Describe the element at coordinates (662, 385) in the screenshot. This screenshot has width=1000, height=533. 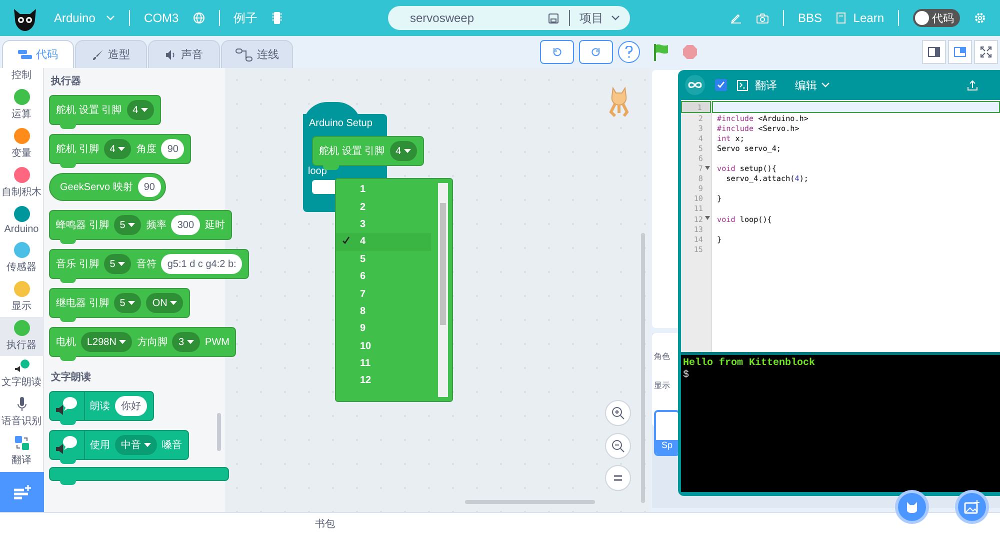
I see `field-label: 显示` at that location.